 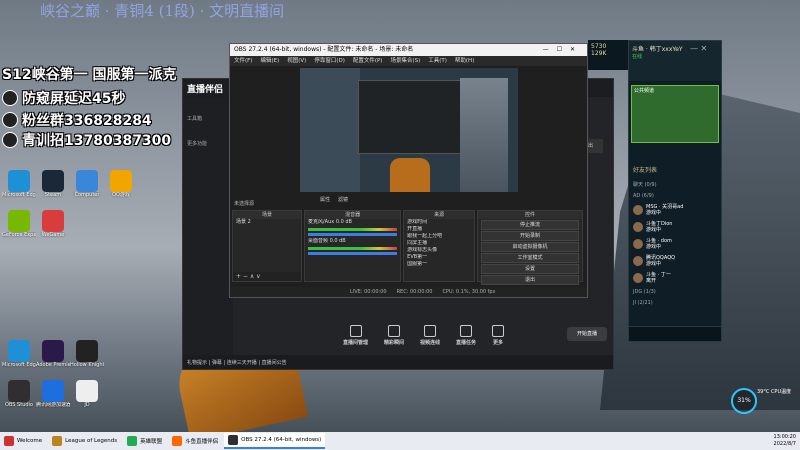 I want to click on overlay-line-4: 青训招13780387300, so click(x=86, y=140).